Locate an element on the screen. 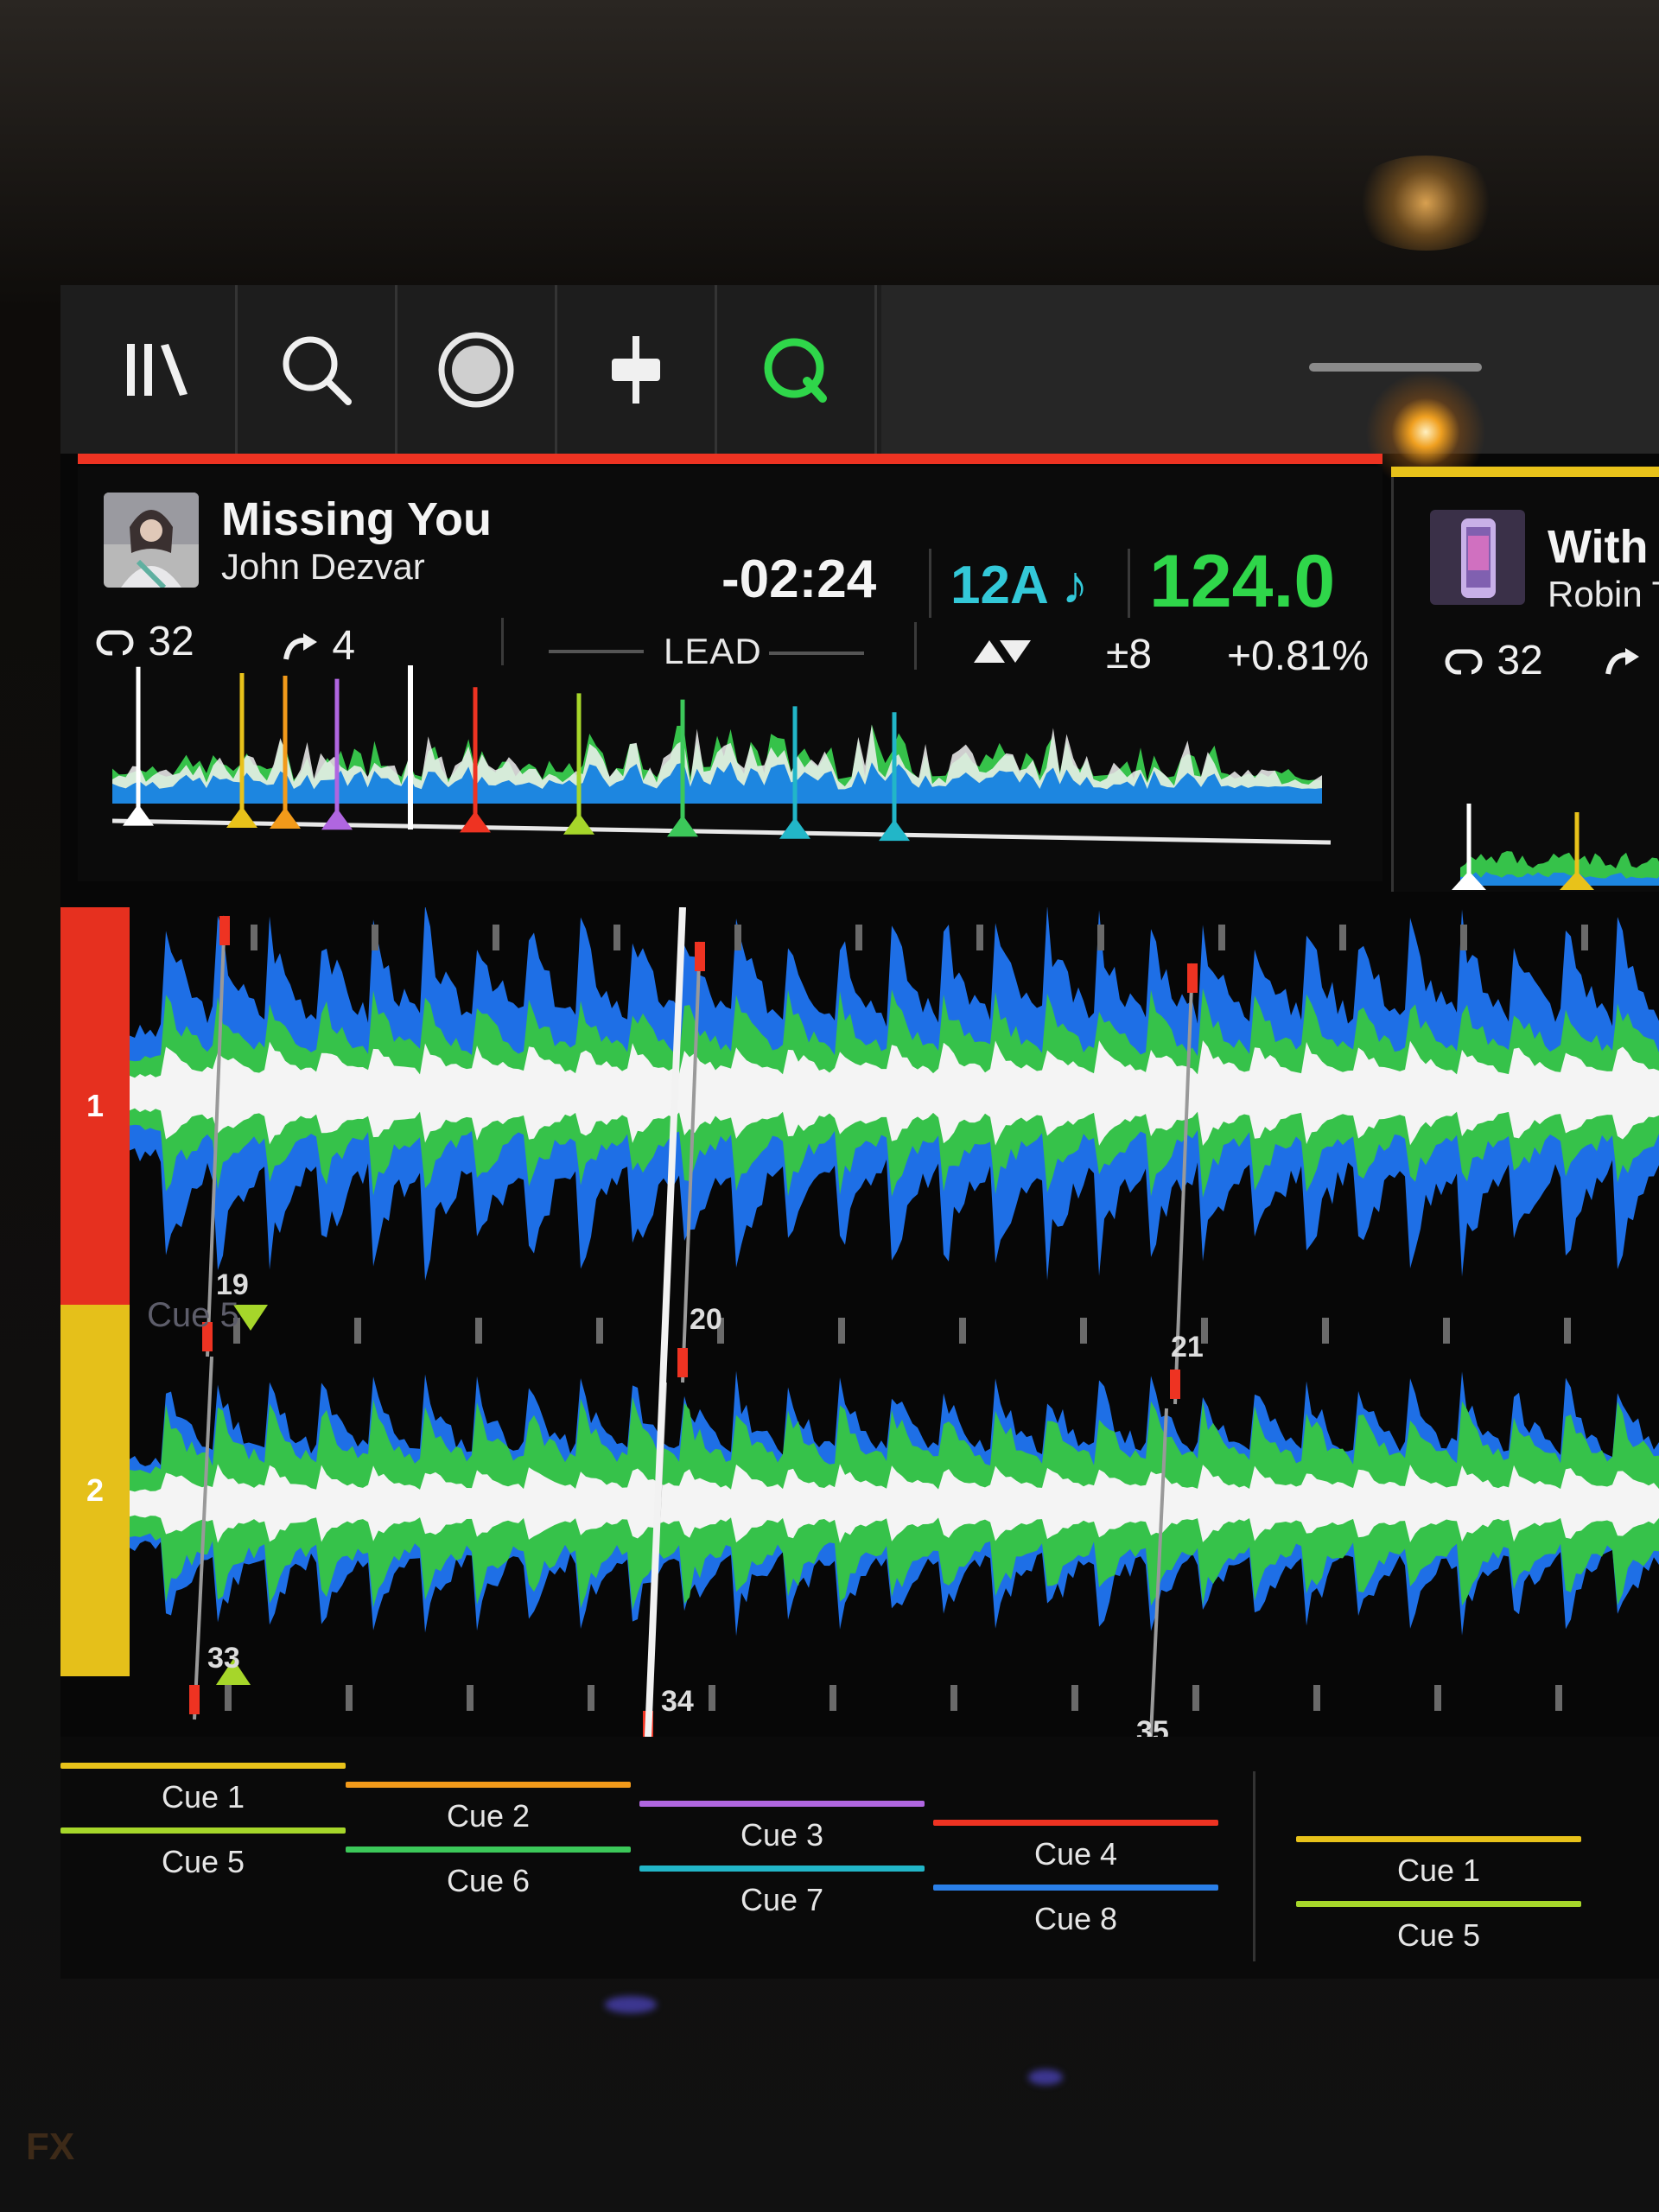  deck-2-number: 2 is located at coordinates (95, 1490).